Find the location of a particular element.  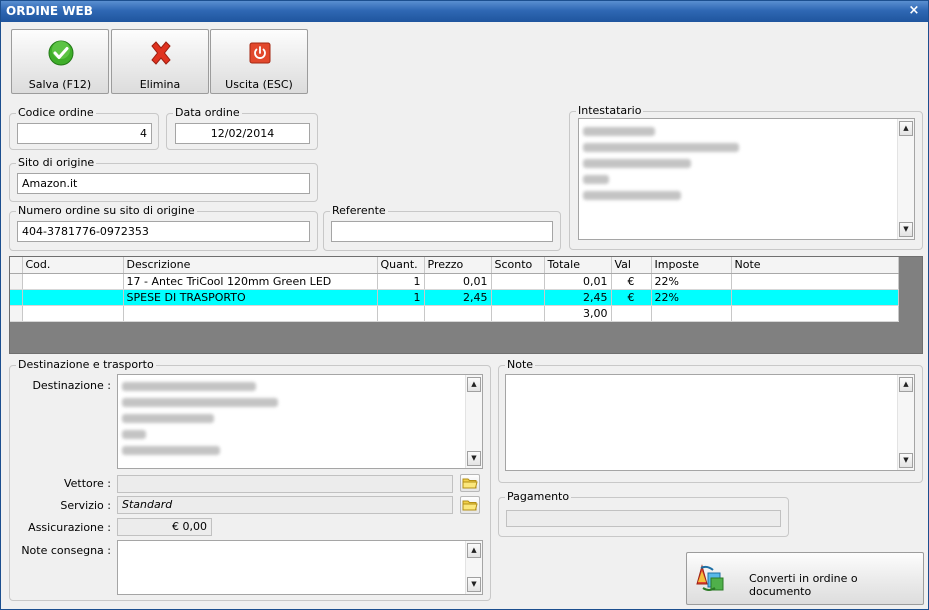

external-order-number-title: Numero ordine su sito di origine is located at coordinates (106, 210).